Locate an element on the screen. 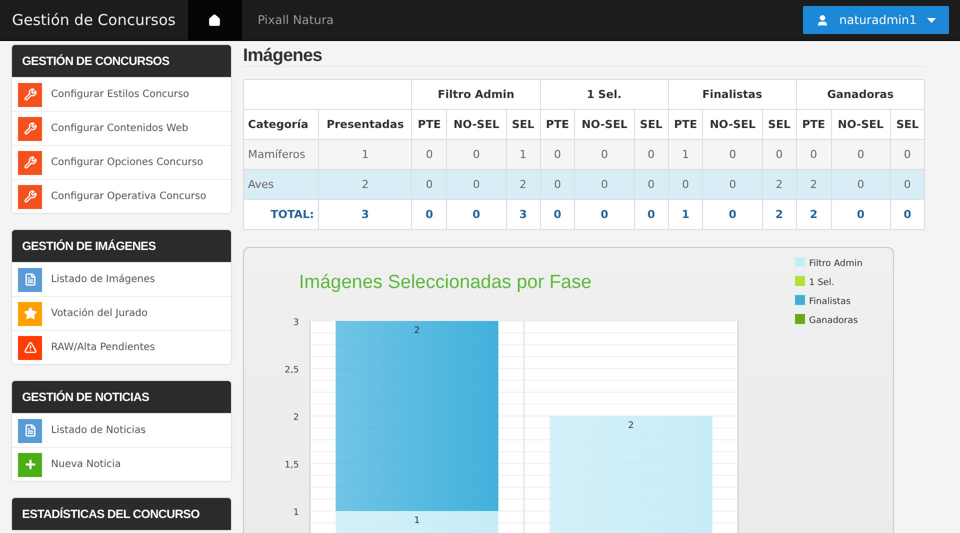  sidebar-item: Configurar Opciones Concurso is located at coordinates (121, 162).